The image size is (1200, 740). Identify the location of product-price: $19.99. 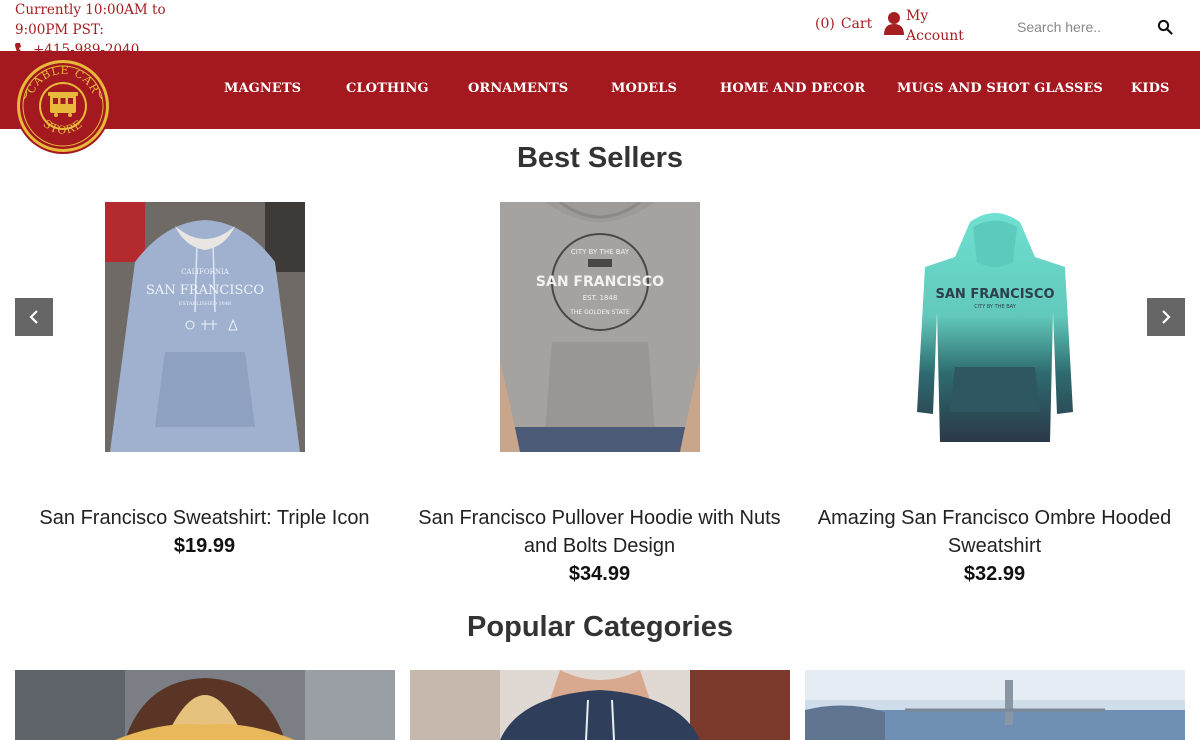
(204, 546).